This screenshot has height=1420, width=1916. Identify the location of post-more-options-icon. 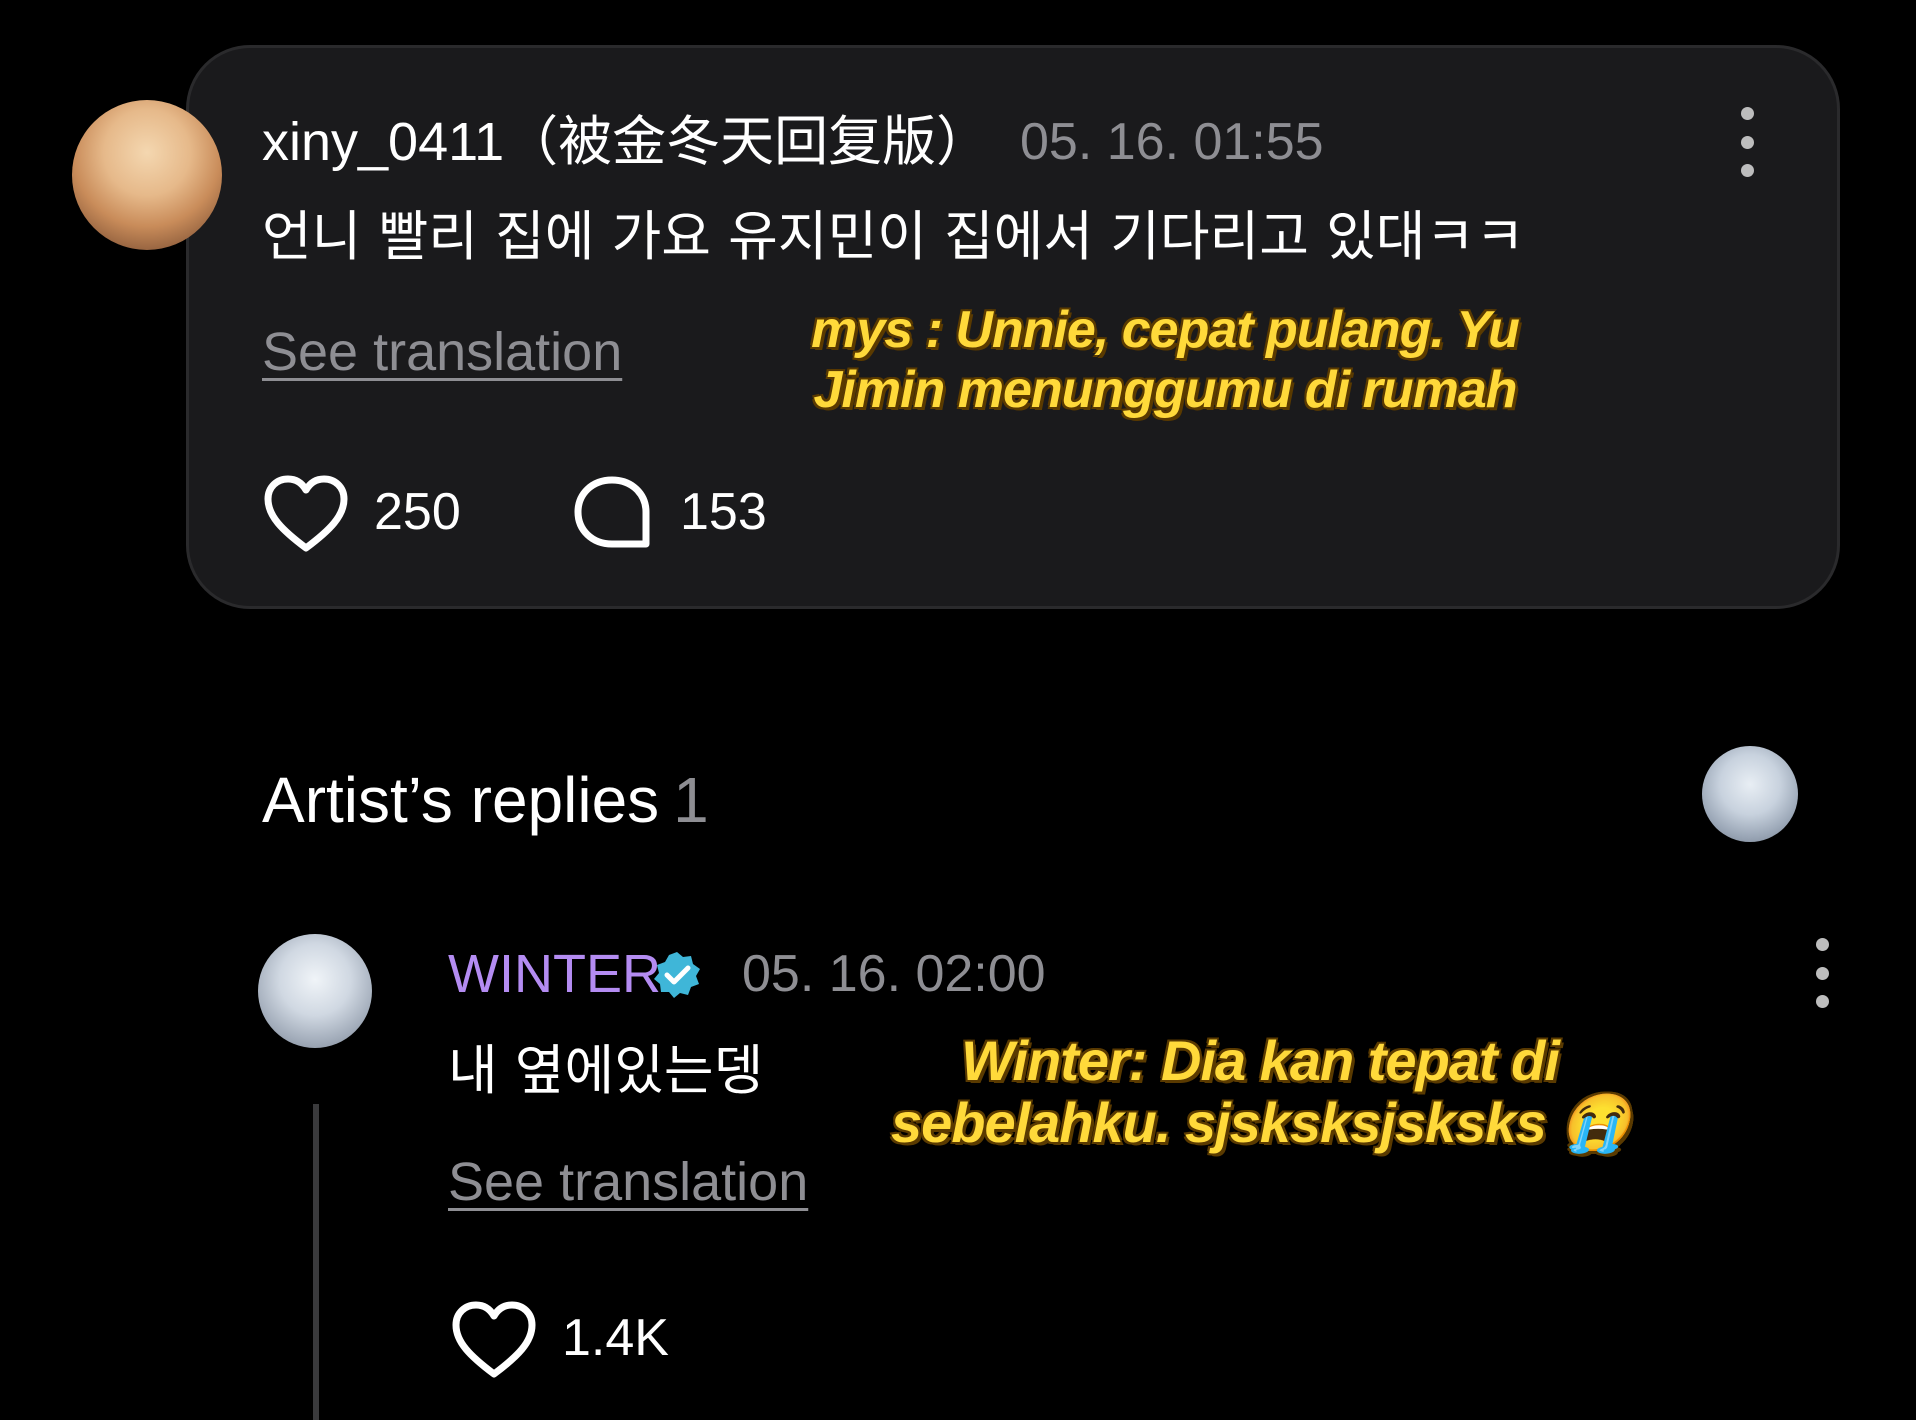
(1747, 142).